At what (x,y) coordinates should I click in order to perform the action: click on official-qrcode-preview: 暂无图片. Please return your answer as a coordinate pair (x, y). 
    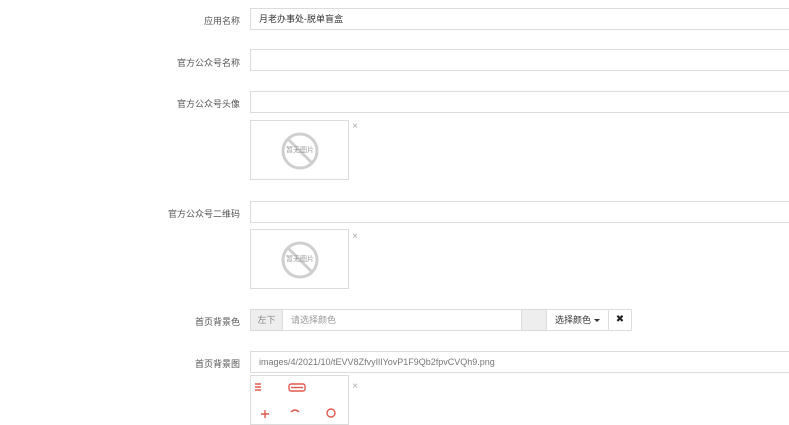
    Looking at the image, I should click on (299, 259).